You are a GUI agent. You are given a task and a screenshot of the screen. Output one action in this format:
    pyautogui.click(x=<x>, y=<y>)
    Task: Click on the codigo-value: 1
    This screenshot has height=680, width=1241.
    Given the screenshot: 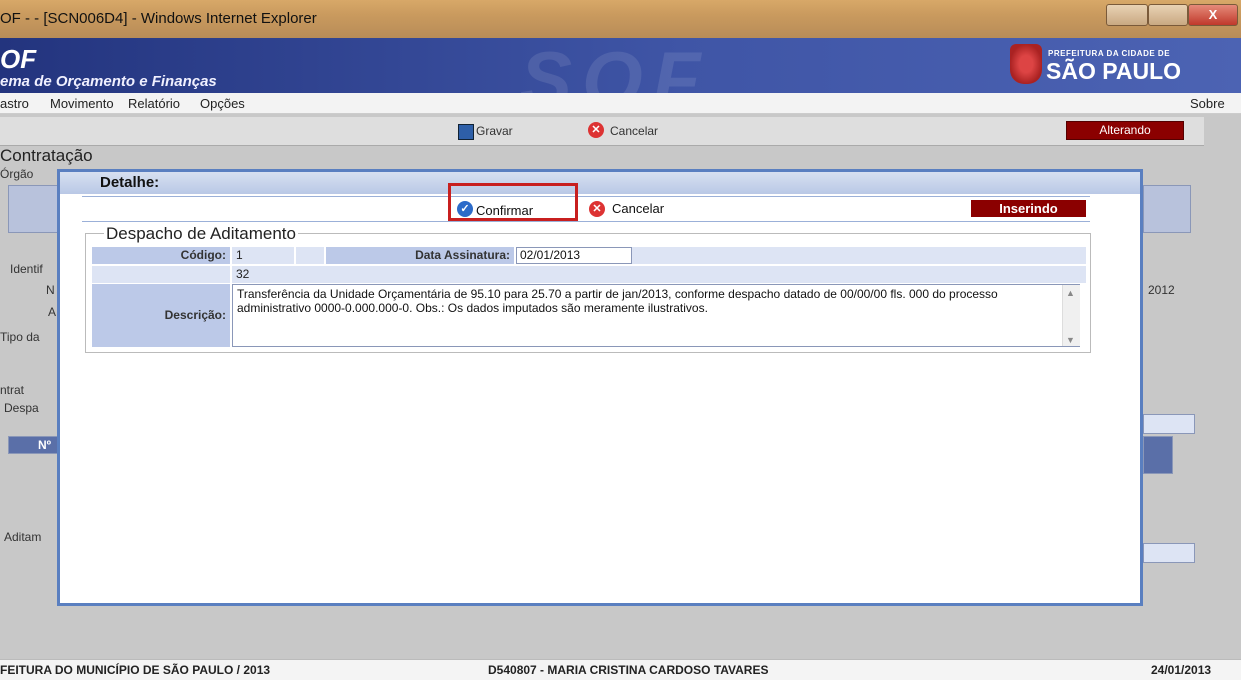 What is the action you would take?
    pyautogui.click(x=263, y=255)
    